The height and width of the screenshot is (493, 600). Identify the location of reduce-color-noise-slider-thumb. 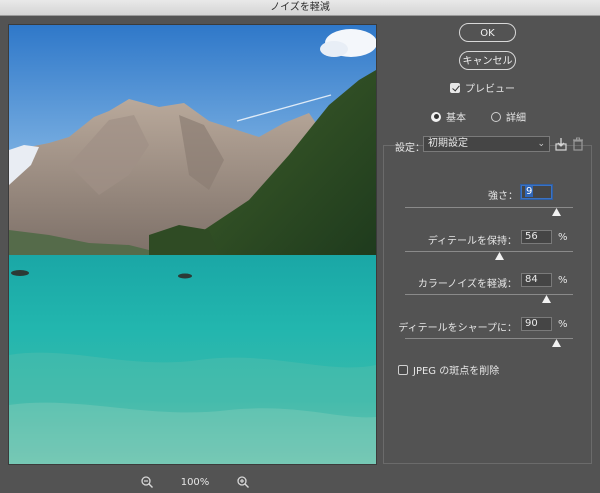
(546, 299).